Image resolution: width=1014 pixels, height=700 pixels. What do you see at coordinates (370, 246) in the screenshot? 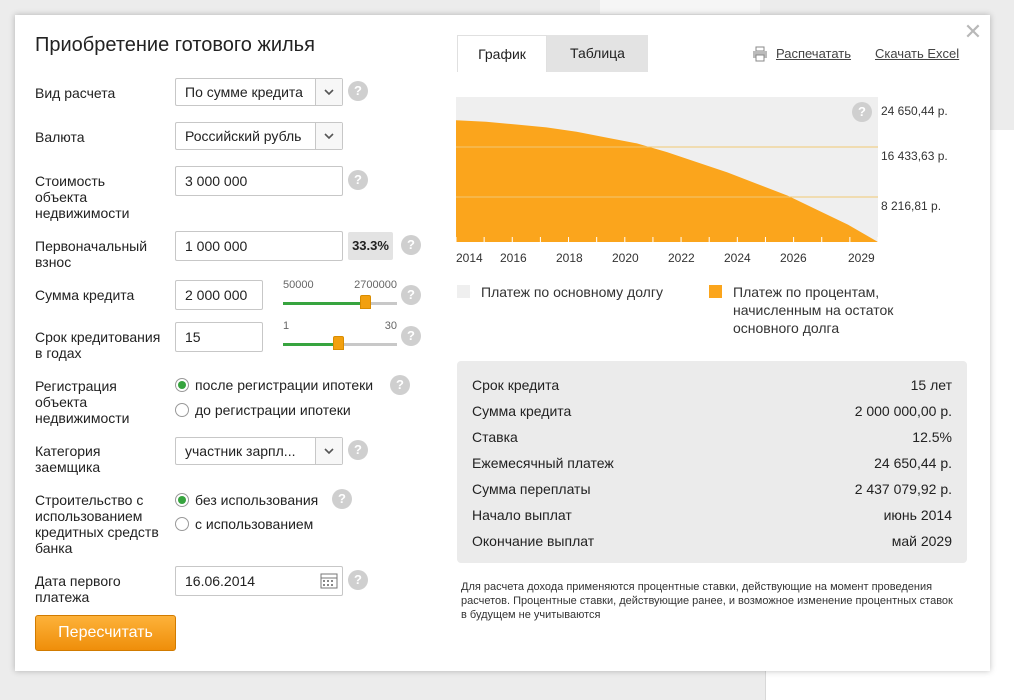
I see `down-payment-percent-badge: 33.3%` at bounding box center [370, 246].